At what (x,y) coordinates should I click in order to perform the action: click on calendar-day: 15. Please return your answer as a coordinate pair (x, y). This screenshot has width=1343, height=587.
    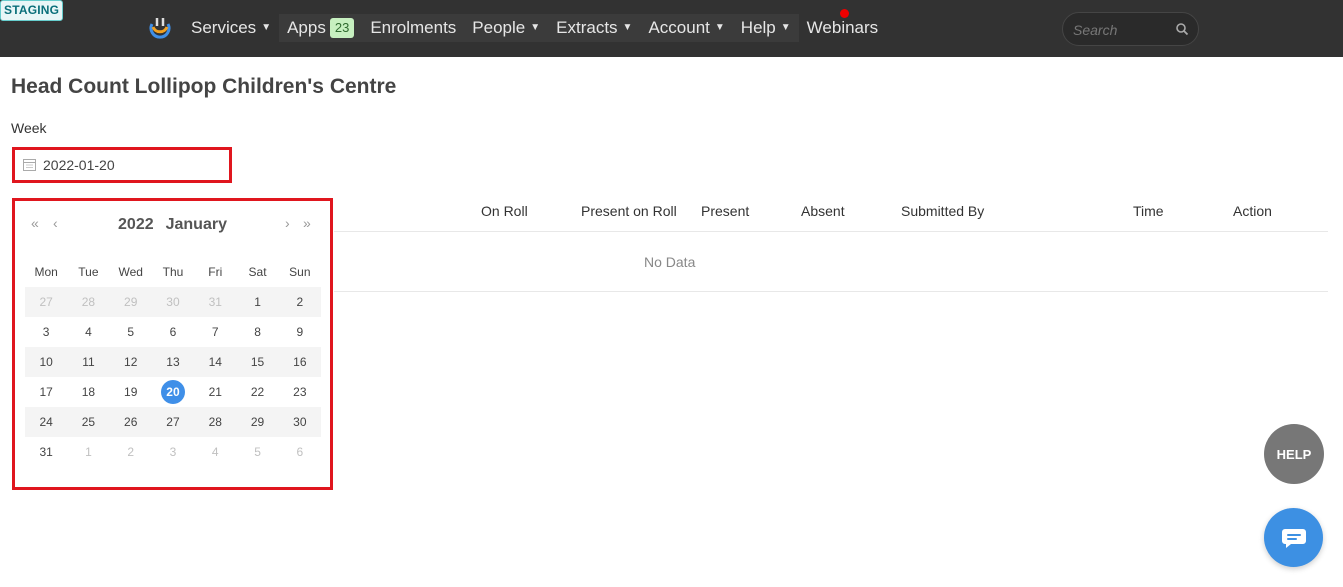
    Looking at the image, I should click on (257, 362).